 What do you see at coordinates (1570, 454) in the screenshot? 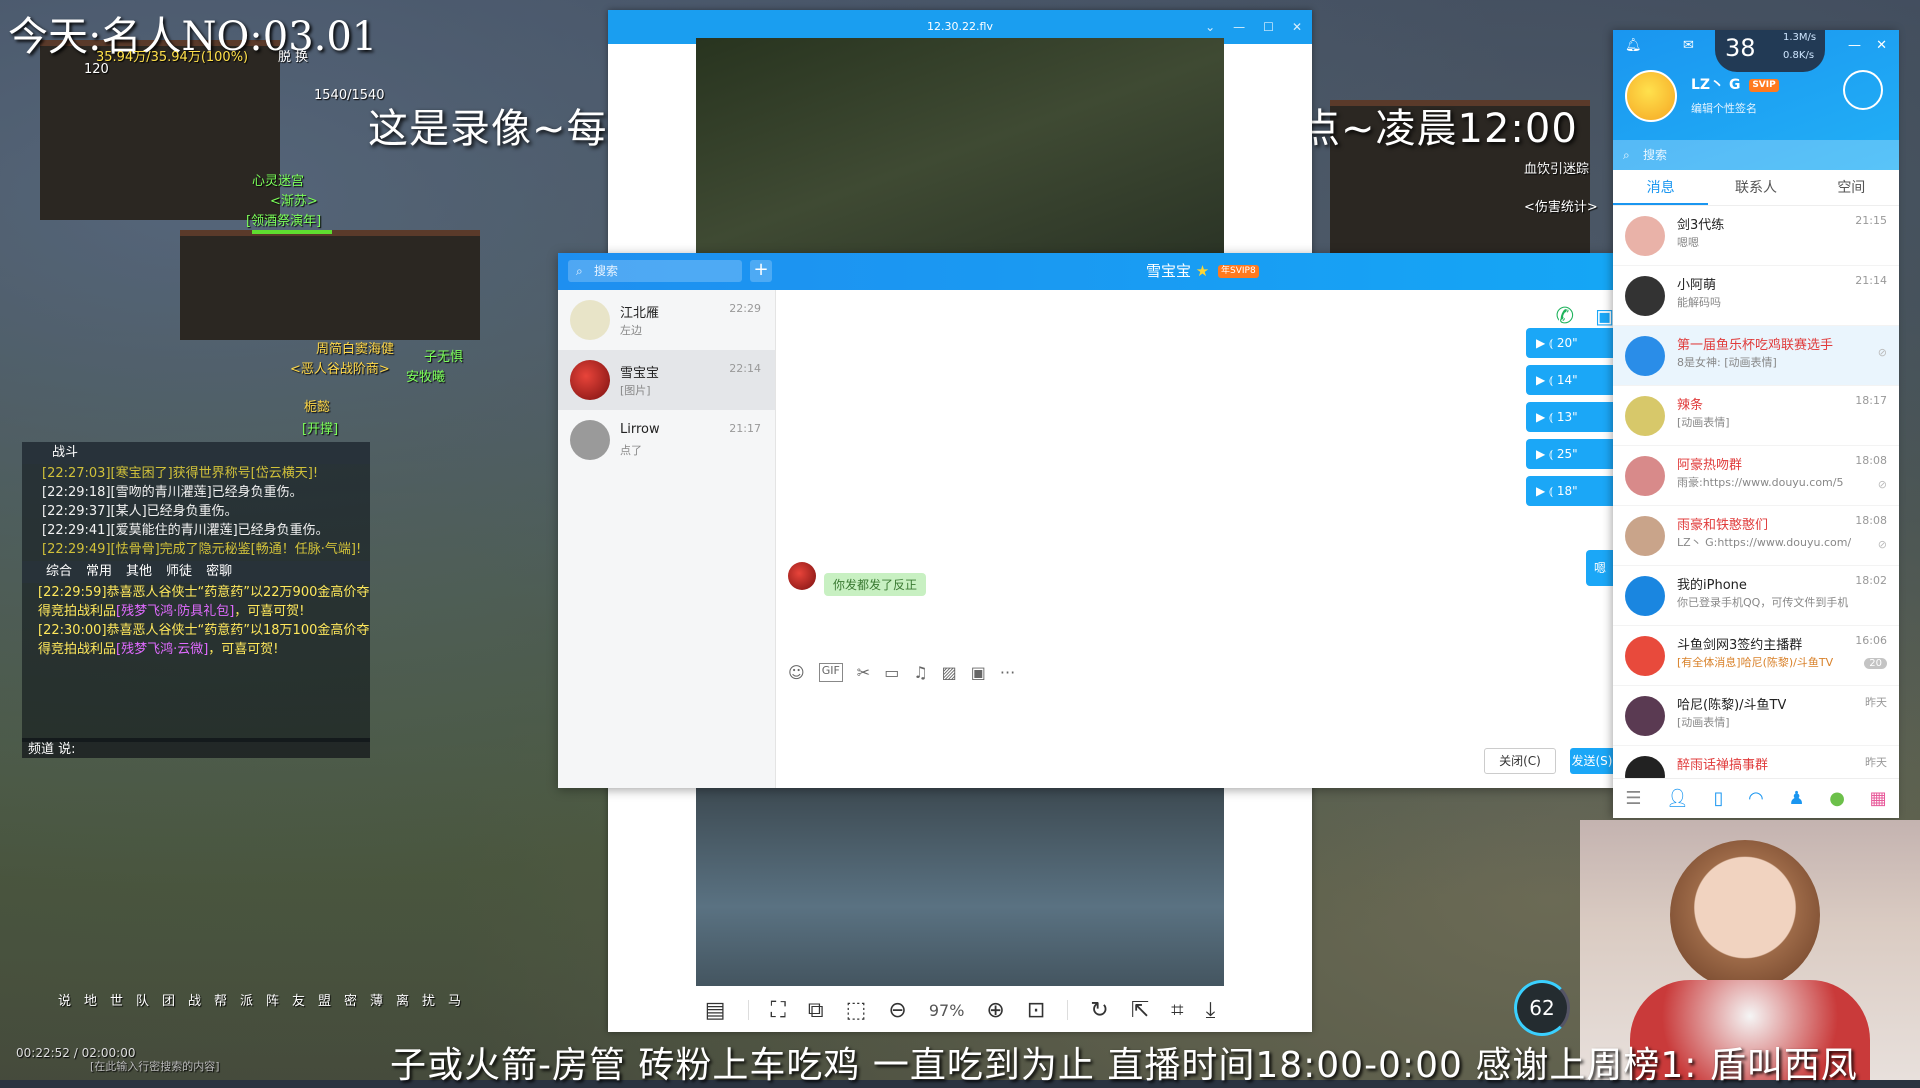
I see `voice-message: ▶ ⦅ 25"` at bounding box center [1570, 454].